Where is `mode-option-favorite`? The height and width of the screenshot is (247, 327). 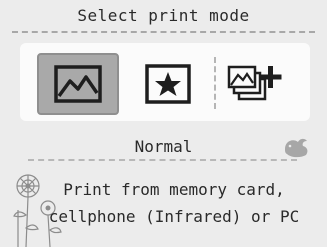
mode-option-favorite is located at coordinates (168, 84).